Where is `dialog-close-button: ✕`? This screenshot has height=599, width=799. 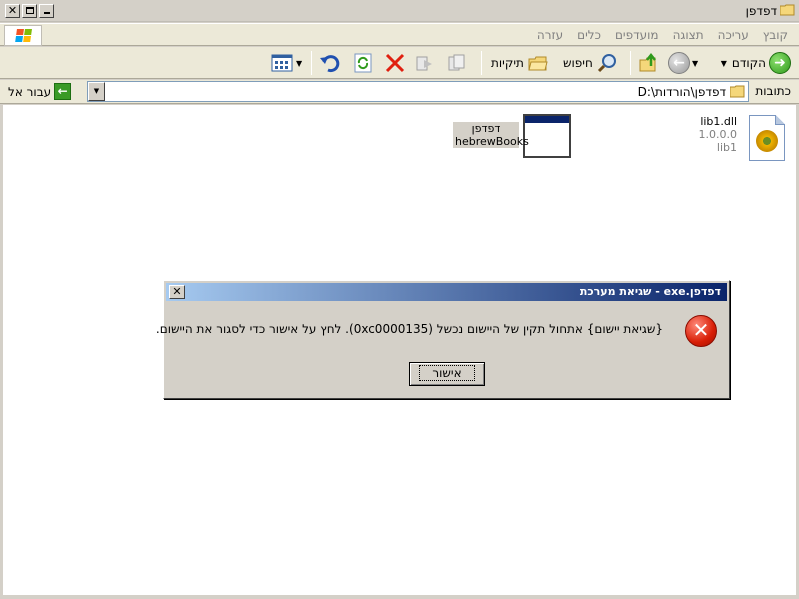
dialog-close-button: ✕ is located at coordinates (177, 292).